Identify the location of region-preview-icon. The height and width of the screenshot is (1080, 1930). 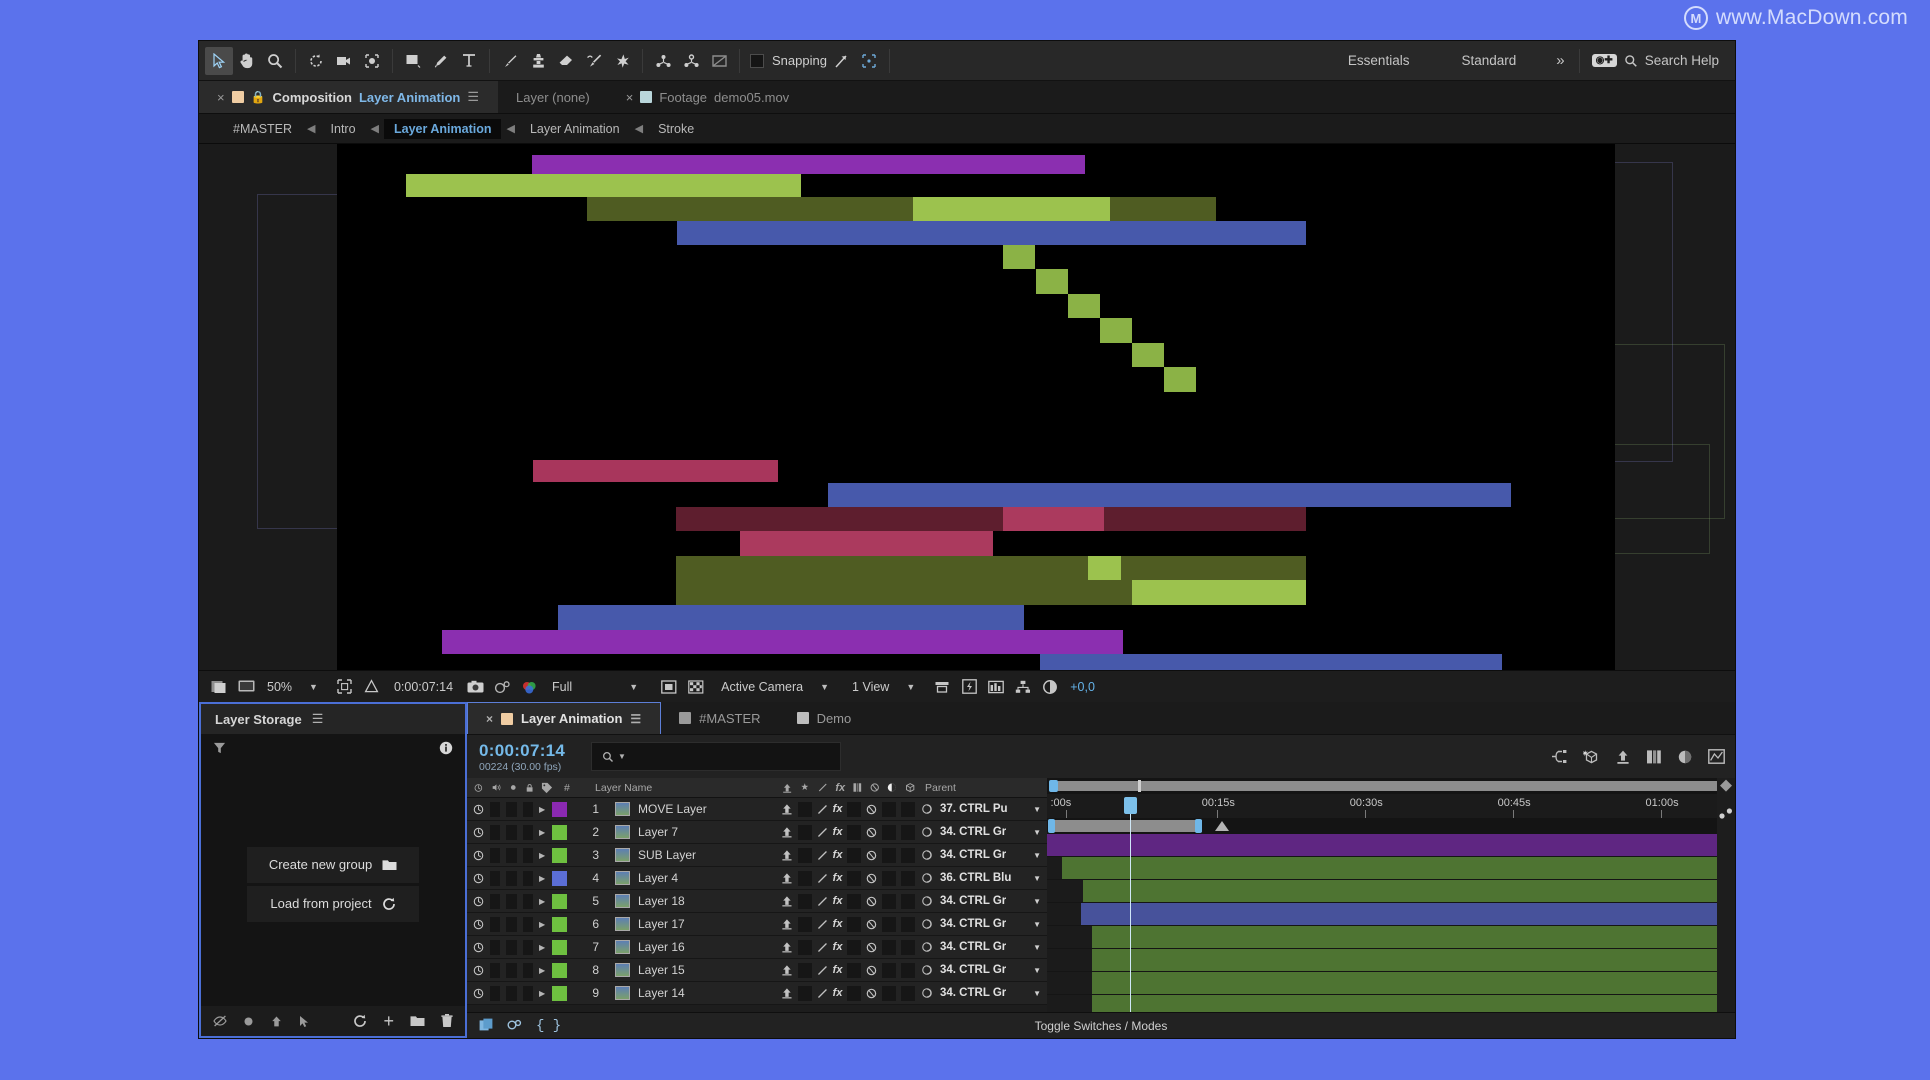
(669, 687).